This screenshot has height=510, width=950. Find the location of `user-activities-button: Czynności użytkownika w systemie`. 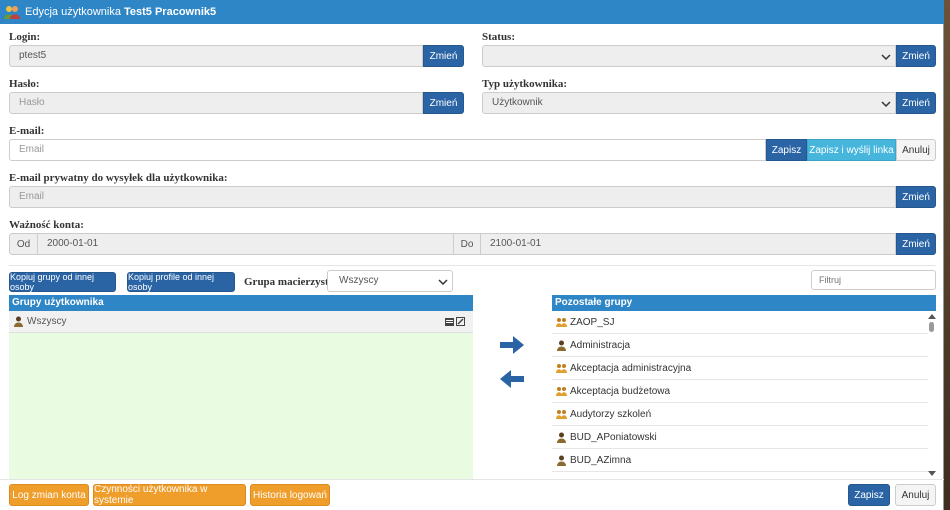

user-activities-button: Czynności użytkownika w systemie is located at coordinates (169, 495).